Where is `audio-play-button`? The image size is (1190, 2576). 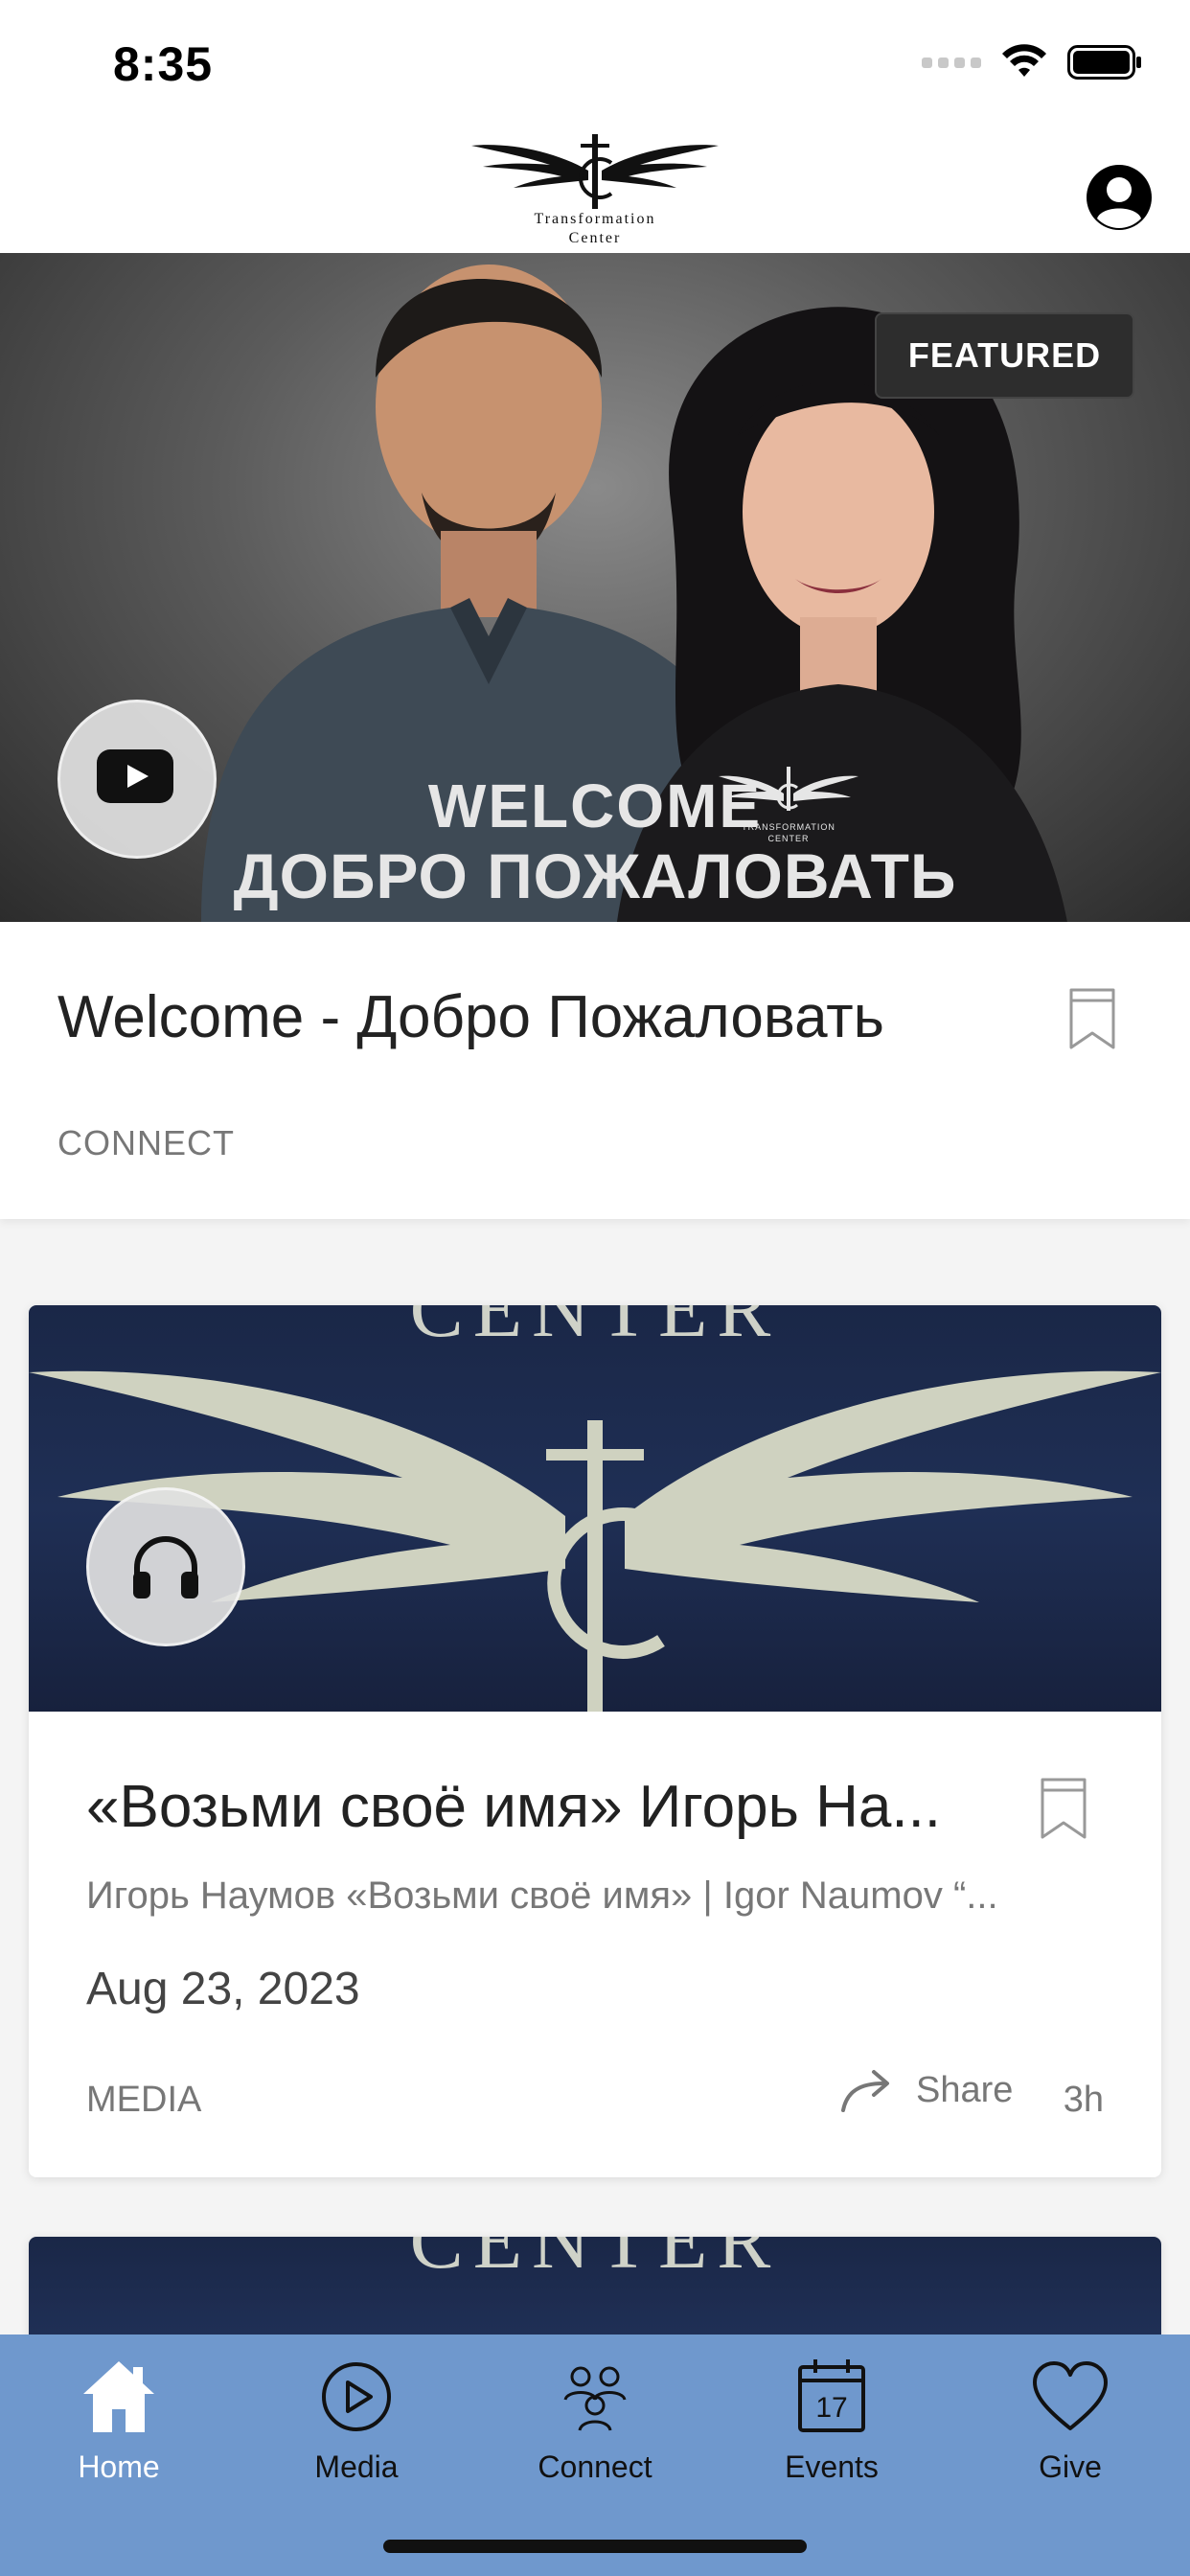 audio-play-button is located at coordinates (166, 1566).